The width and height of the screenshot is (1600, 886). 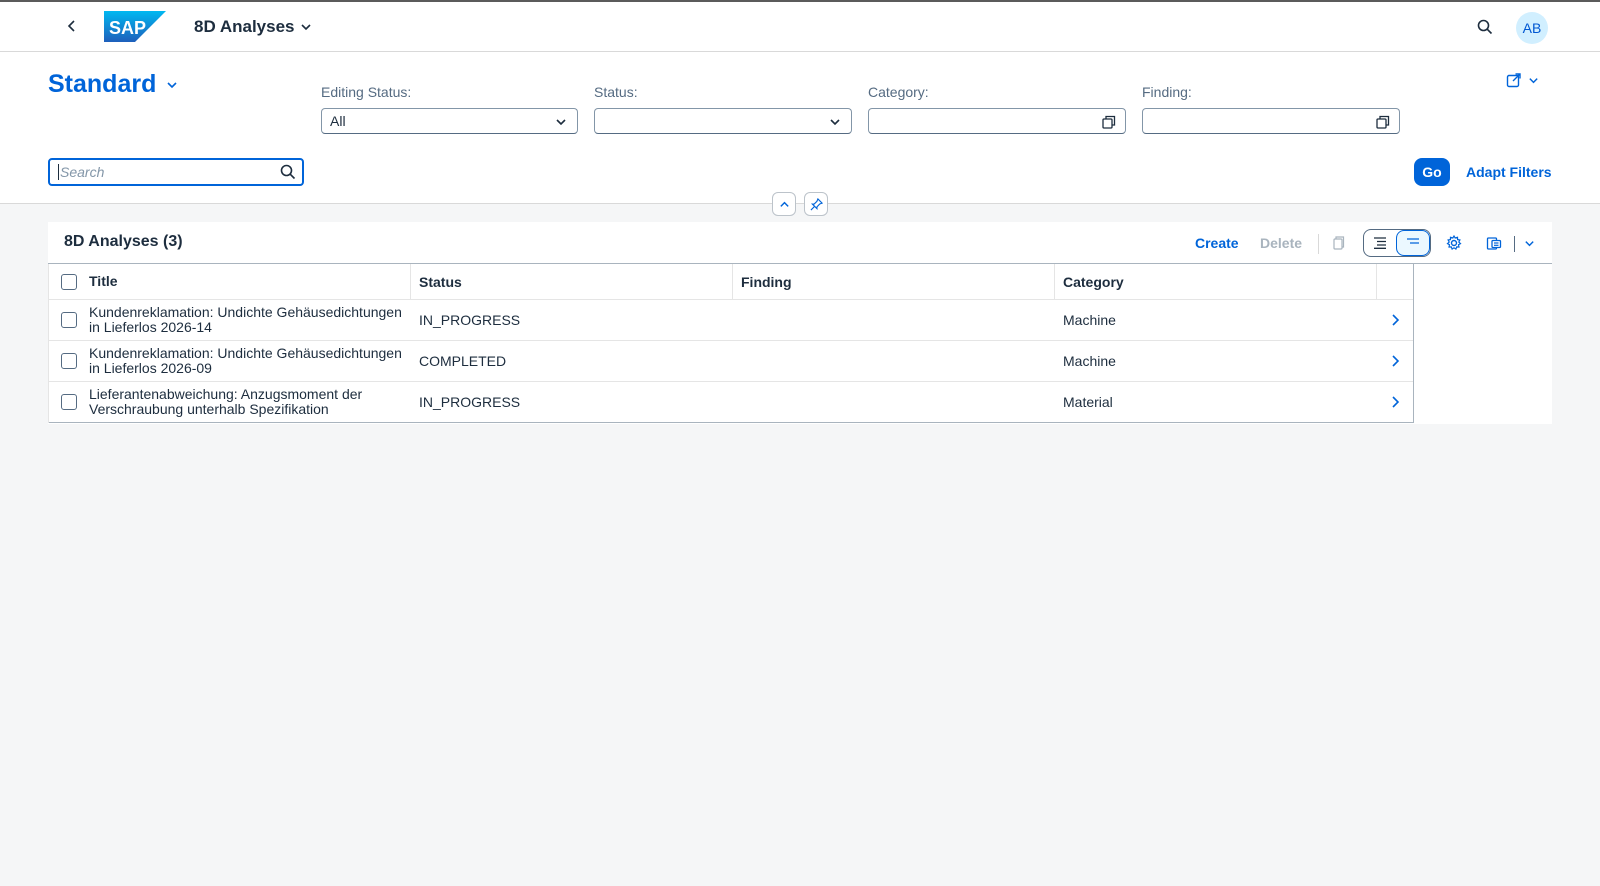 I want to click on sap-logo: SAP, so click(x=135, y=26).